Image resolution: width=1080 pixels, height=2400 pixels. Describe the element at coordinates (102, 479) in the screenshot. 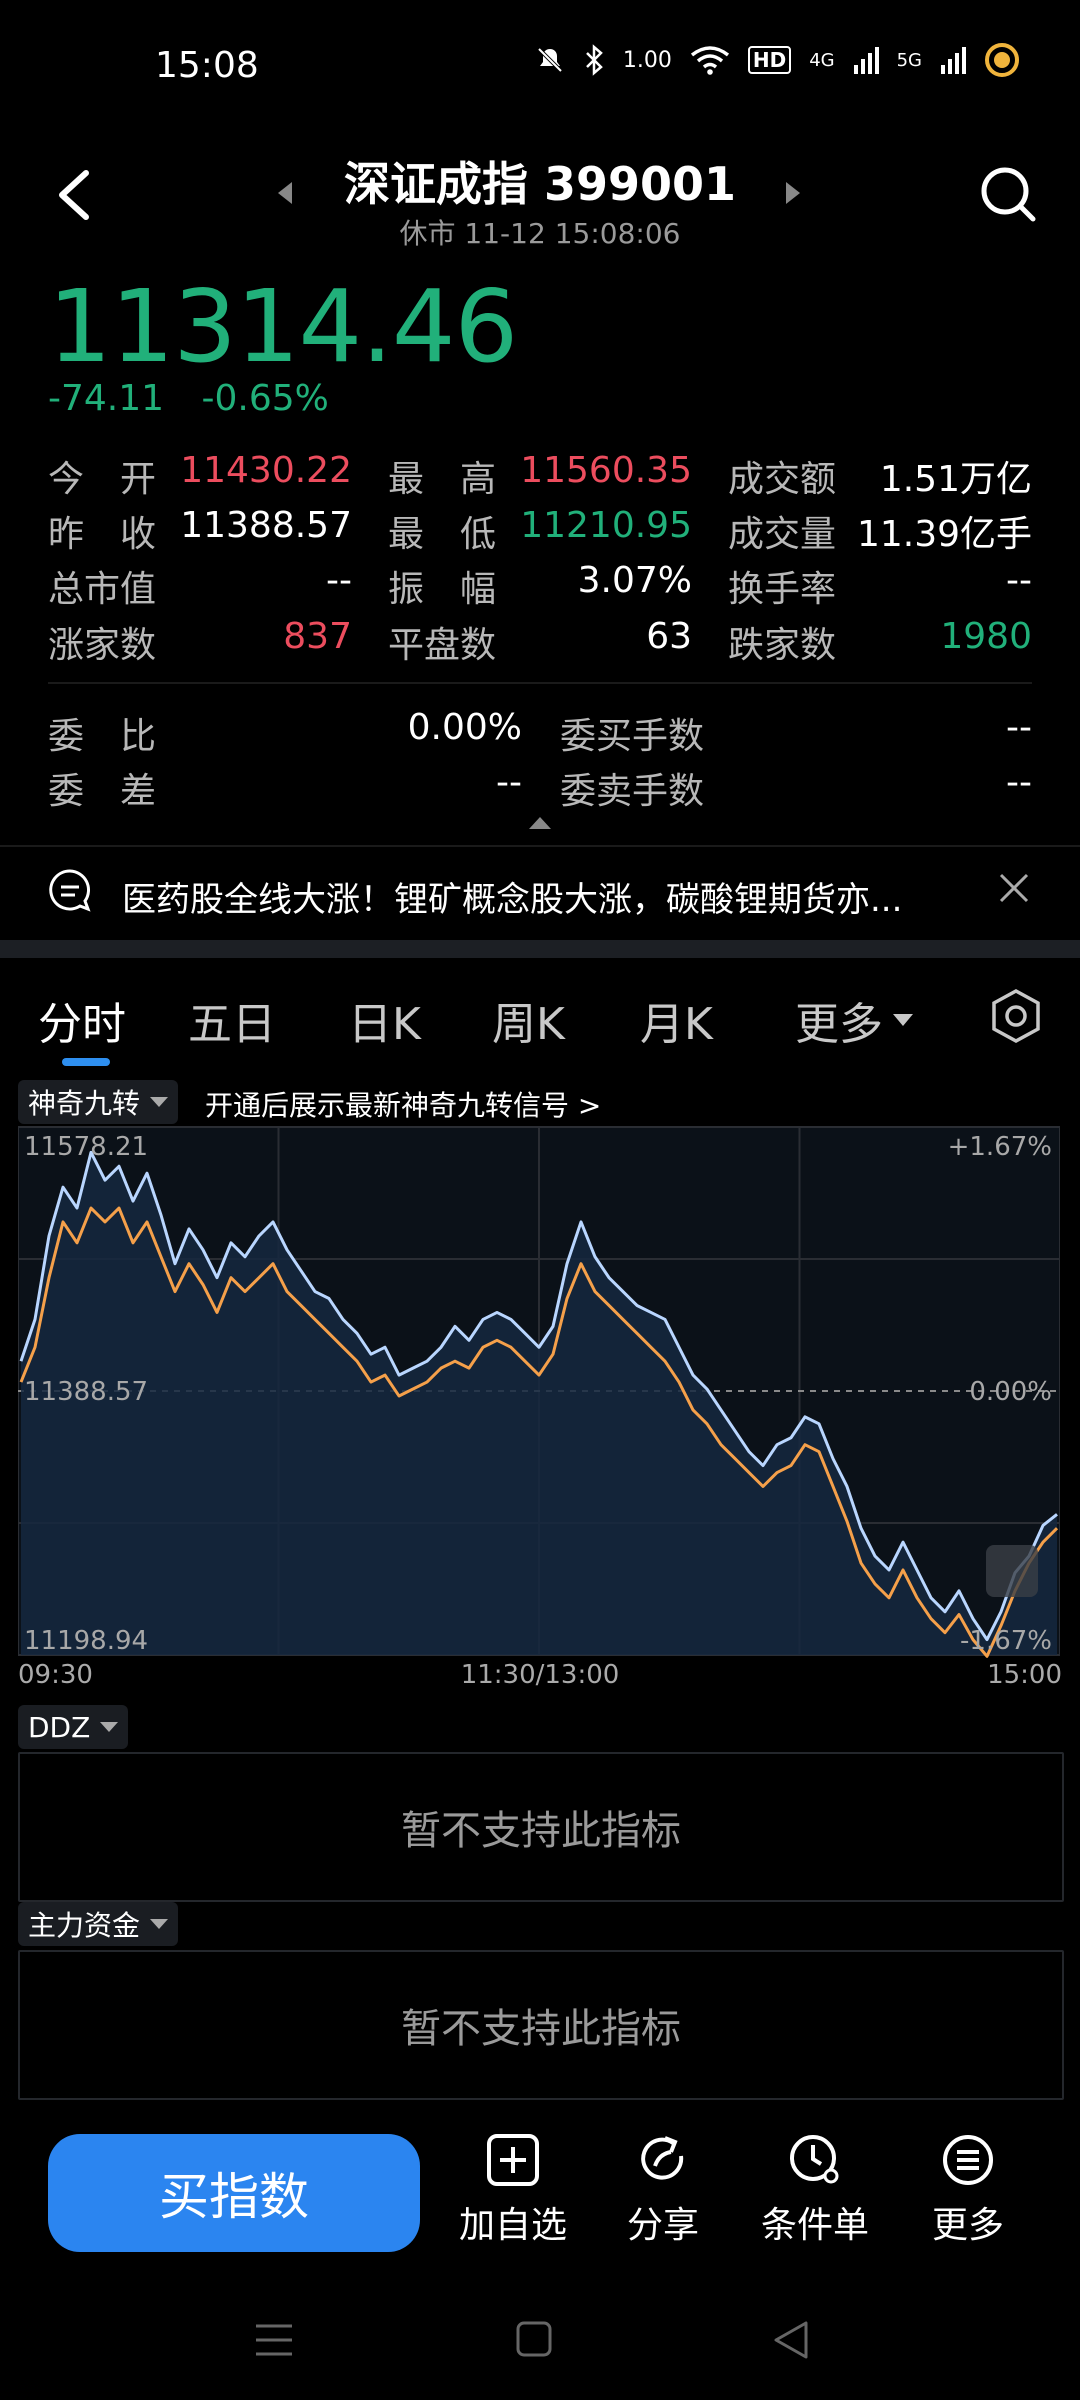

I see `open-label: 今 开` at that location.